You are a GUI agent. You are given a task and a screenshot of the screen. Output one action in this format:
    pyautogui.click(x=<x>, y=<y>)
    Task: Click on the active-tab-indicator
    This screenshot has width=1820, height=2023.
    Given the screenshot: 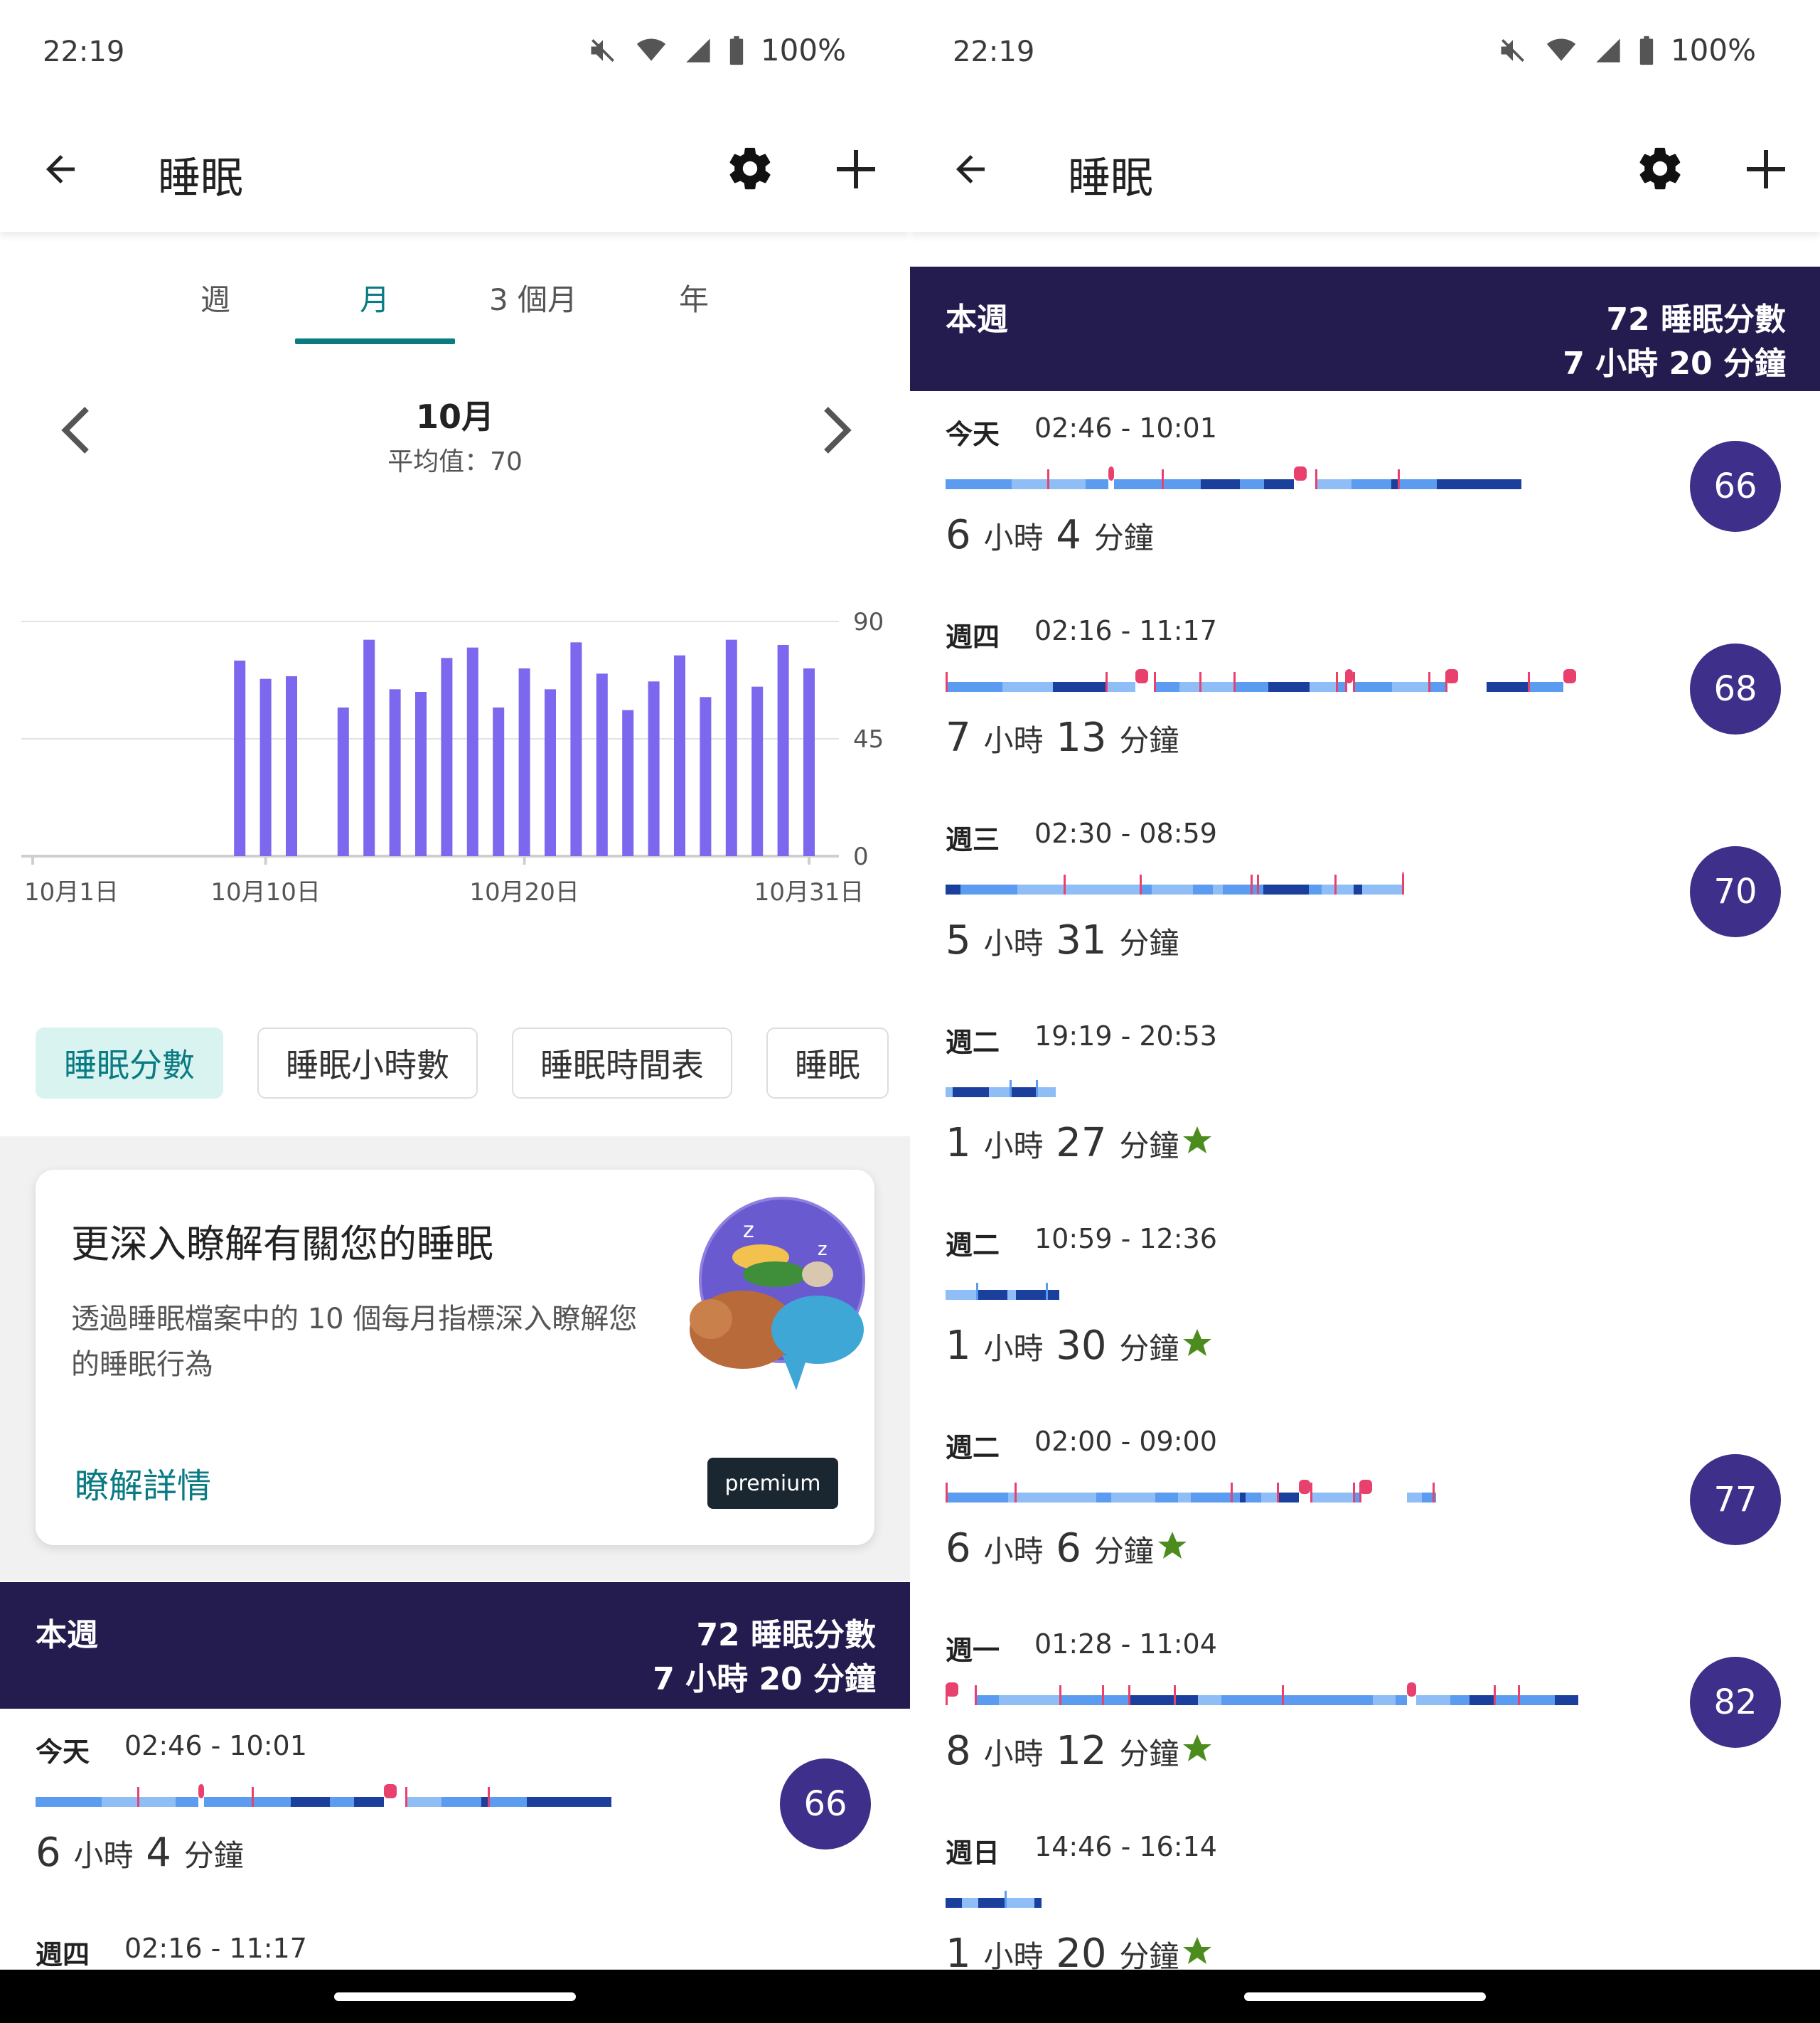 What is the action you would take?
    pyautogui.click(x=375, y=341)
    